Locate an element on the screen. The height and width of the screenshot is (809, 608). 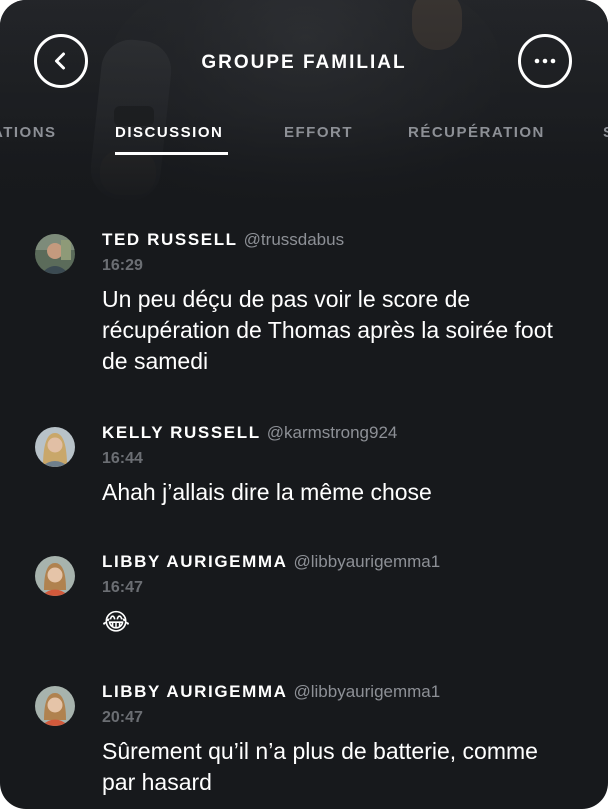
tab-partial-right: S is located at coordinates (605, 132).